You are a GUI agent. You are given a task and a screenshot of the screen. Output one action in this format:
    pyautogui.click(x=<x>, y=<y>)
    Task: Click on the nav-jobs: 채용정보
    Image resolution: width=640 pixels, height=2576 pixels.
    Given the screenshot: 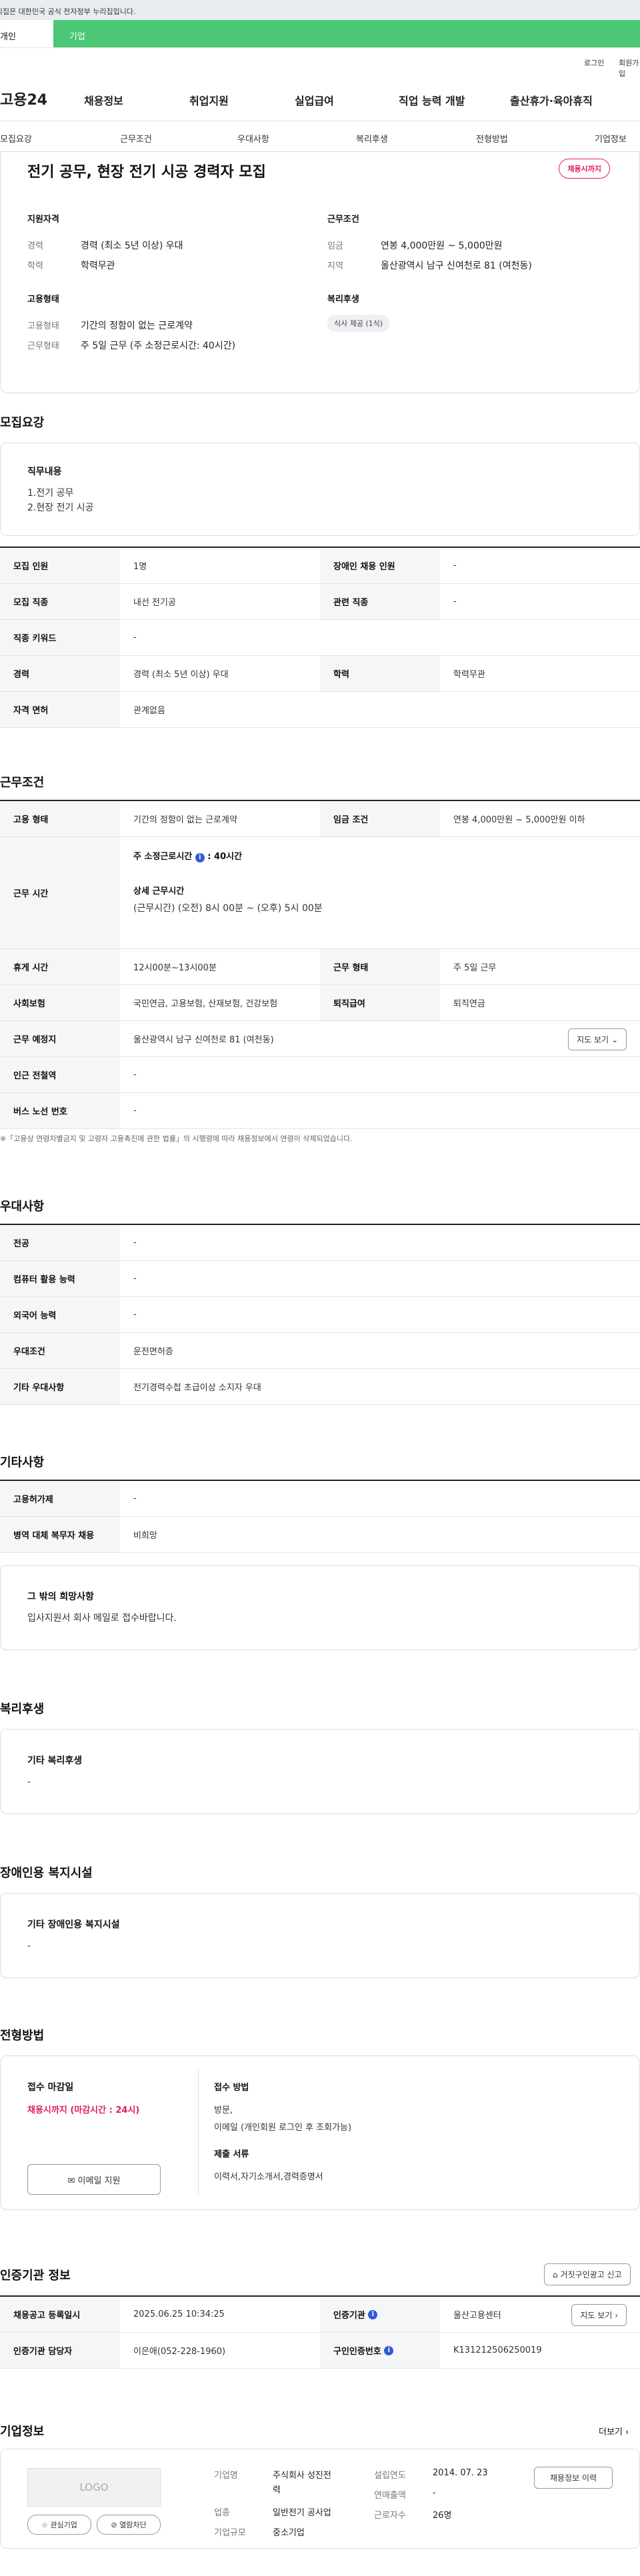 What is the action you would take?
    pyautogui.click(x=103, y=100)
    